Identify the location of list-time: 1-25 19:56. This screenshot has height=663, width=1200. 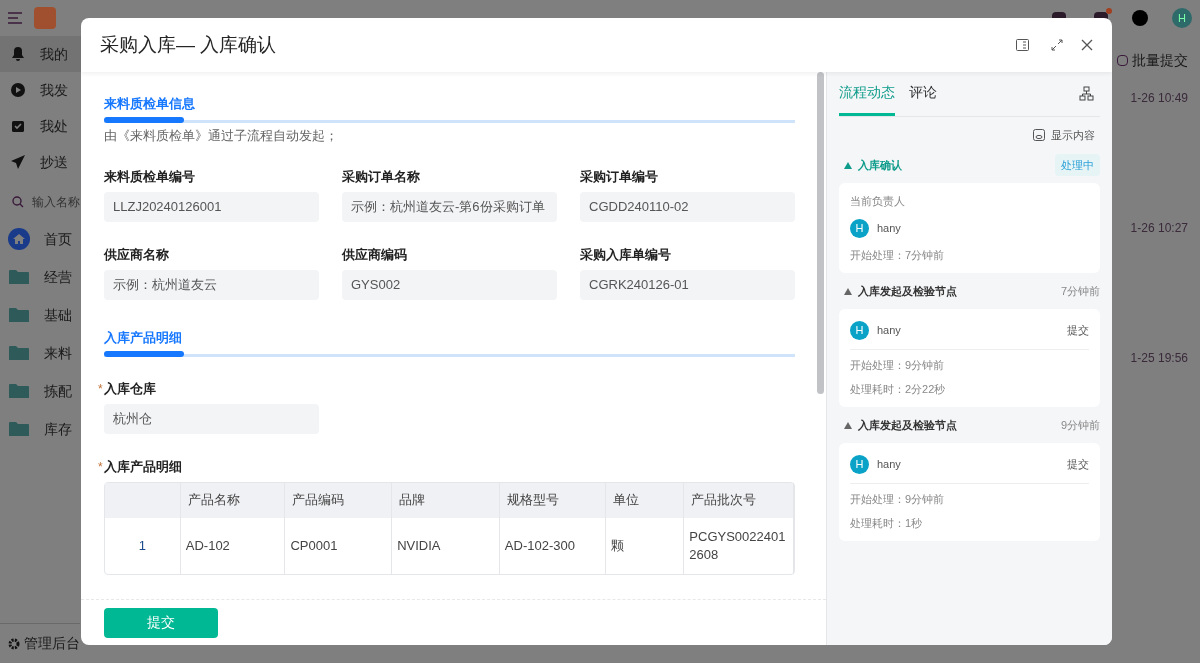
(1159, 358).